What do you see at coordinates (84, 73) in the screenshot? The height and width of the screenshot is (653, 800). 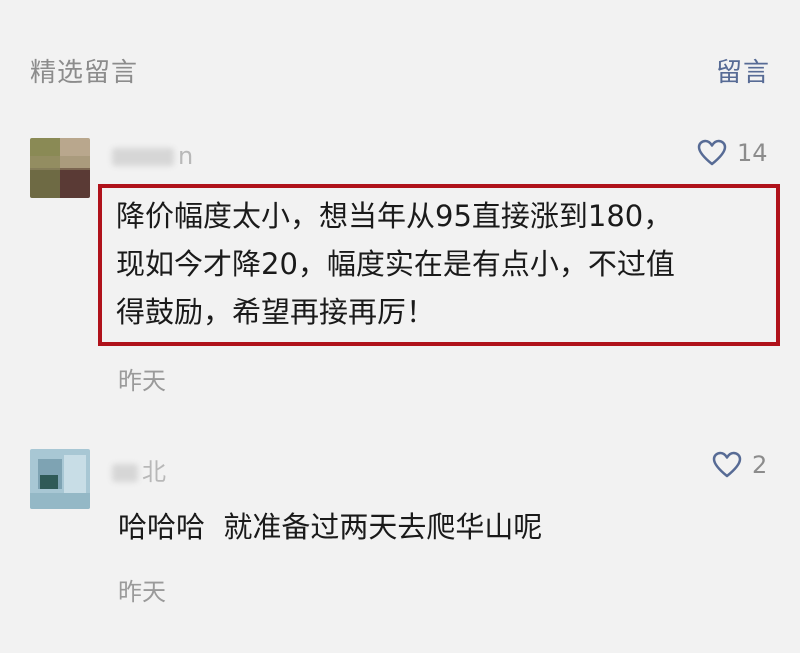 I see `section-title: 精选留言` at bounding box center [84, 73].